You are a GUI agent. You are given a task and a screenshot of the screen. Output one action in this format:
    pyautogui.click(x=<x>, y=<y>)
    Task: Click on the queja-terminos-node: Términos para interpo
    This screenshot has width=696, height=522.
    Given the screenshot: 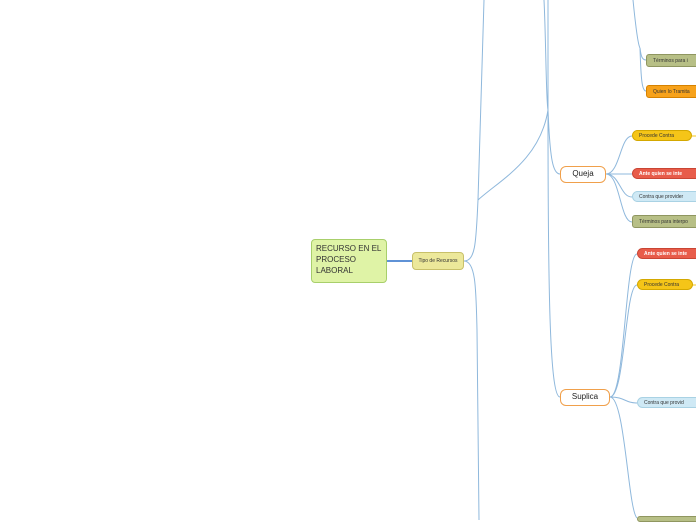 What is the action you would take?
    pyautogui.click(x=664, y=221)
    